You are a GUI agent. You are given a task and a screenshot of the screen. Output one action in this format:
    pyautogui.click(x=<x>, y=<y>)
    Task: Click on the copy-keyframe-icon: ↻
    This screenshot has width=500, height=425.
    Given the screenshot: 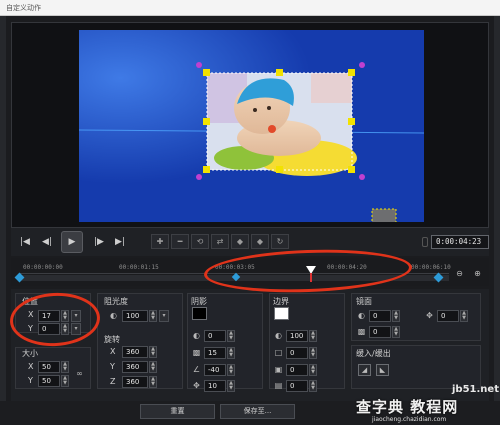 What is the action you would take?
    pyautogui.click(x=280, y=241)
    